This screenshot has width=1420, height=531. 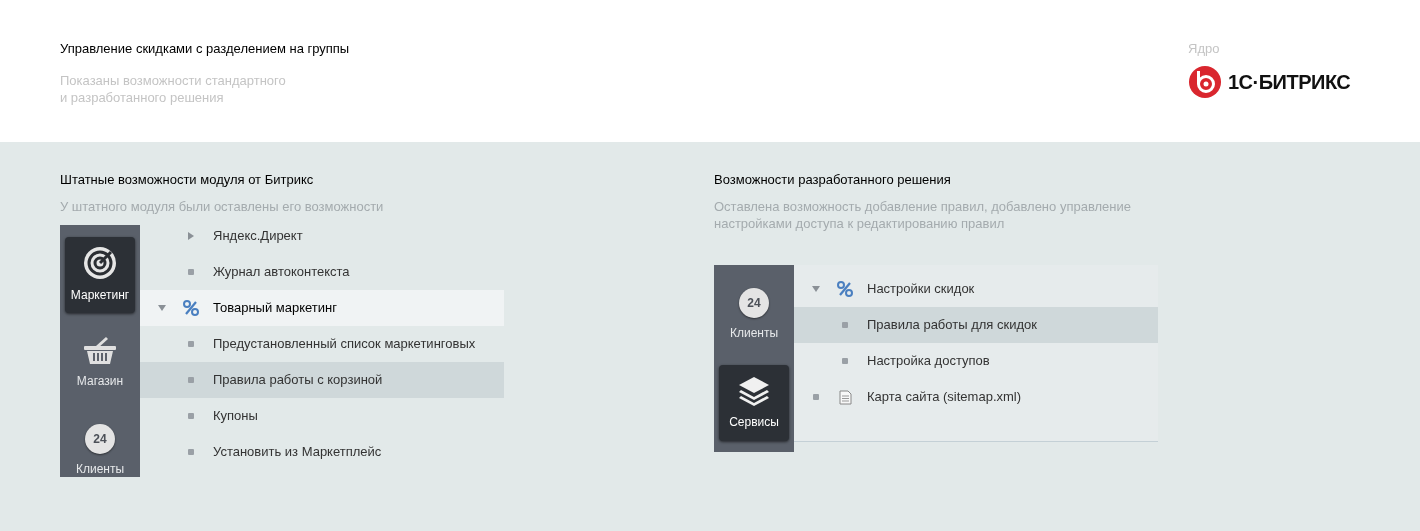 I want to click on menu-item: Предустановленный список маркетинговых, so click(x=322, y=344).